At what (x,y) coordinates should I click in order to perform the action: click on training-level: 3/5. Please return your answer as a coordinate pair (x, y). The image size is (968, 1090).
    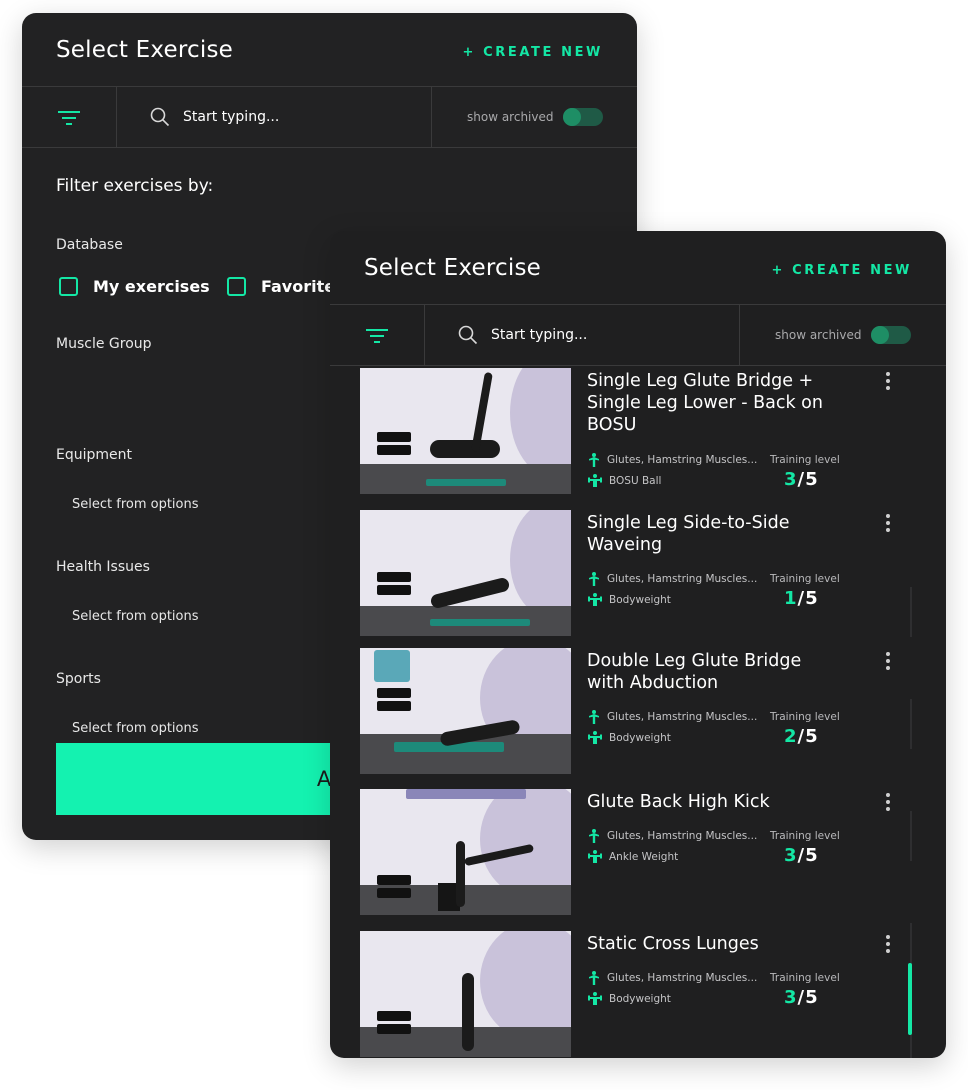
    Looking at the image, I should click on (801, 855).